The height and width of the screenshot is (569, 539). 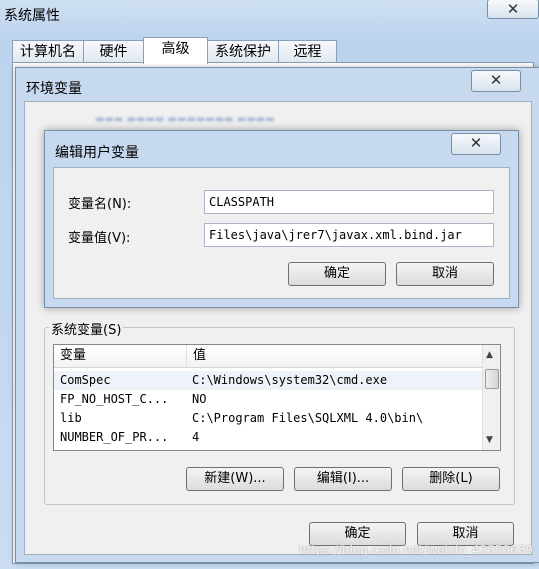 I want to click on table-row: lib C:\Program Files\SQLXML 4.0\bin\, so click(x=268, y=418).